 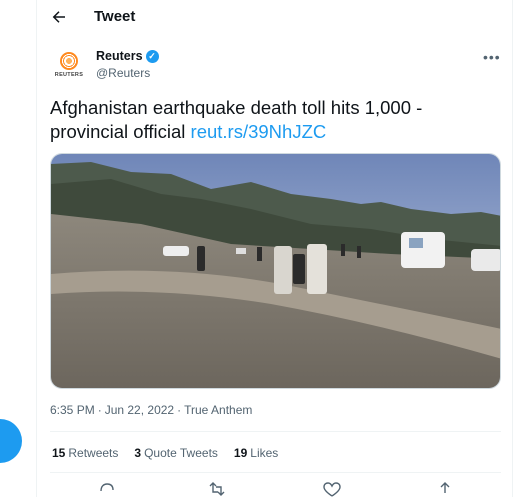 What do you see at coordinates (259, 131) in the screenshot?
I see `tweet-link: reut.rs/39NhJZC` at bounding box center [259, 131].